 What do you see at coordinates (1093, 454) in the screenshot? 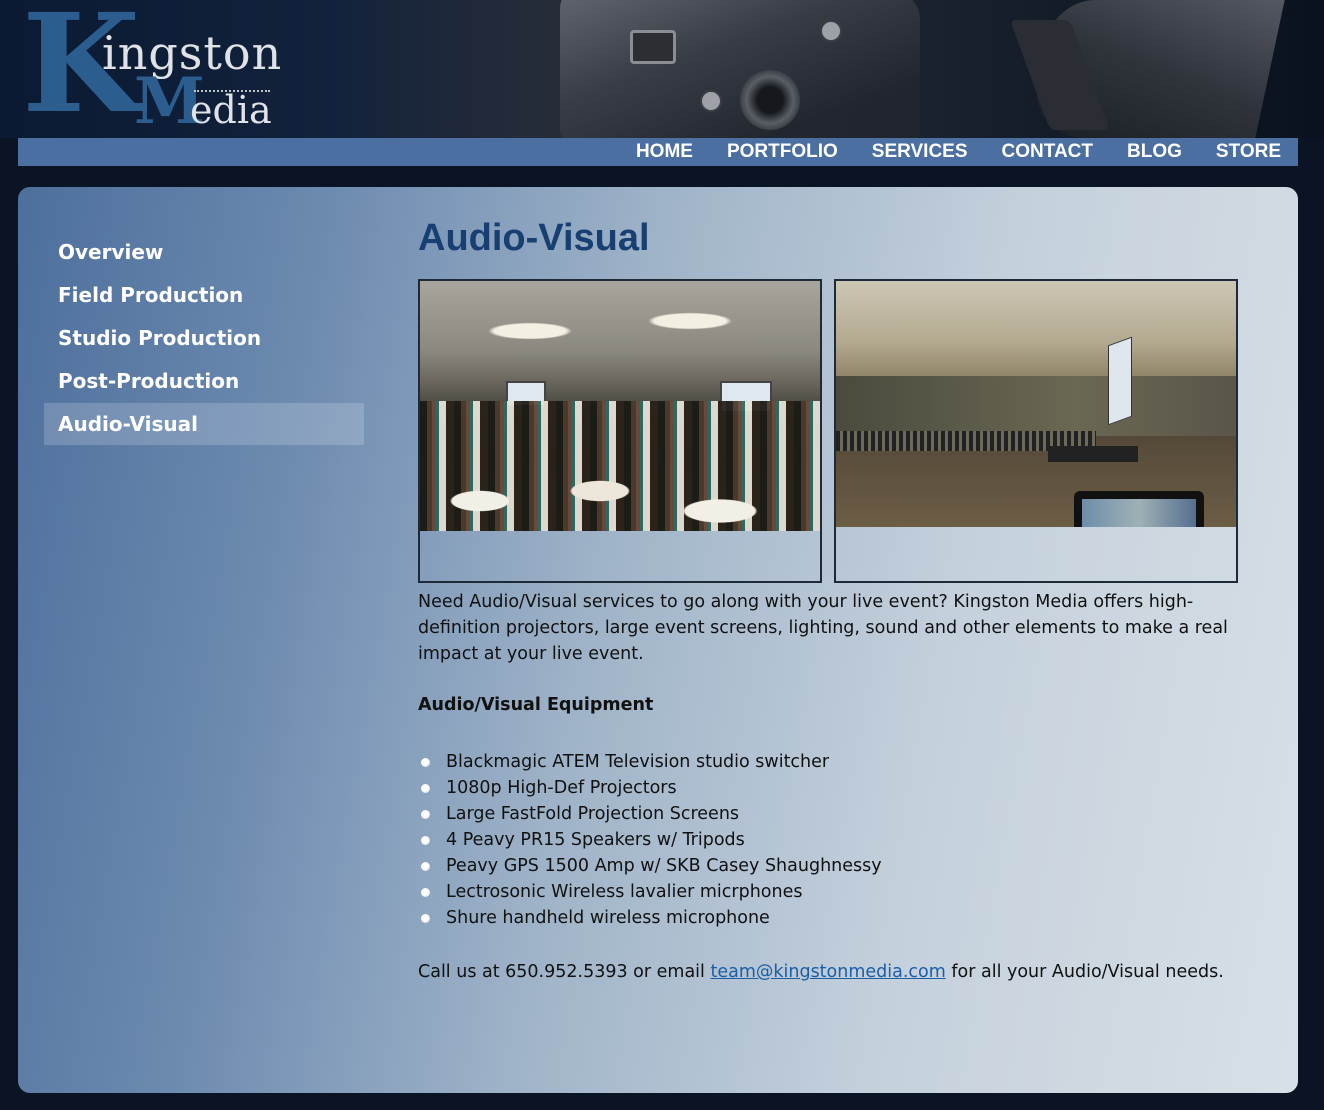
I see `stage-graphic` at bounding box center [1093, 454].